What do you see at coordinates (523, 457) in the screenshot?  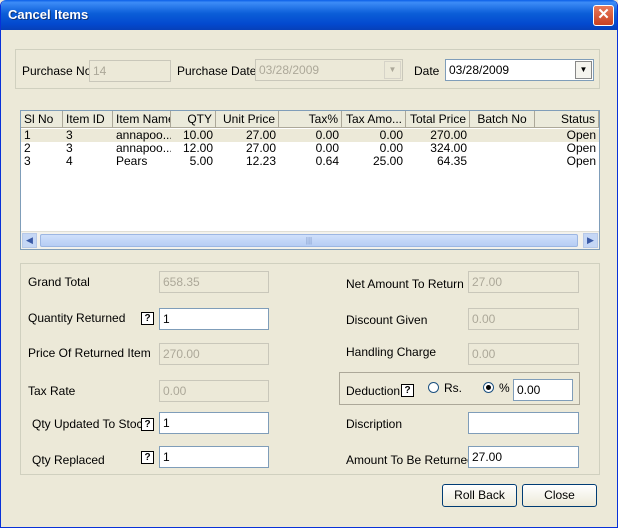 I see `amount-returned-input: 27.00` at bounding box center [523, 457].